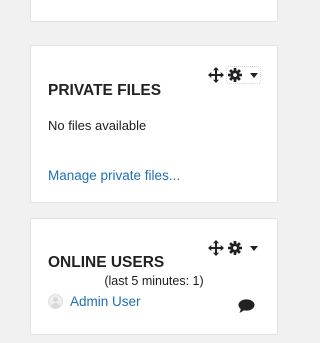 The width and height of the screenshot is (320, 343). I want to click on private-files-controls, so click(234, 75).